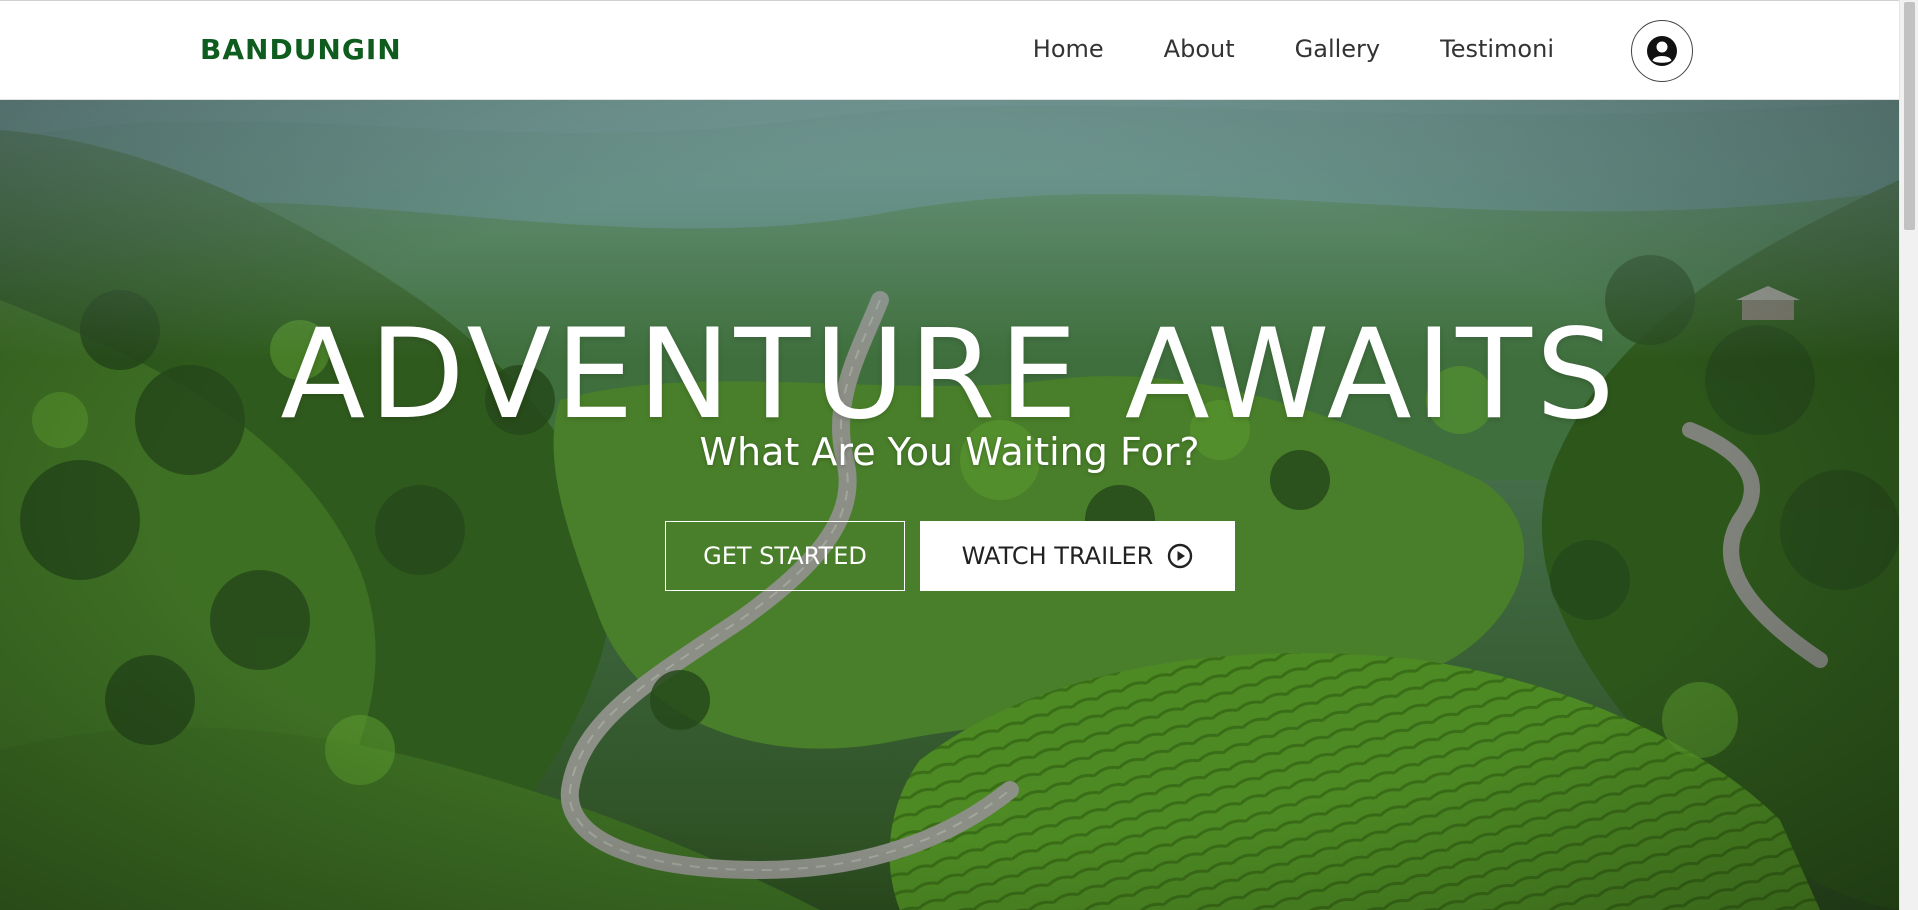 The image size is (1918, 910). What do you see at coordinates (1908, 455) in the screenshot?
I see `page-scrollbar` at bounding box center [1908, 455].